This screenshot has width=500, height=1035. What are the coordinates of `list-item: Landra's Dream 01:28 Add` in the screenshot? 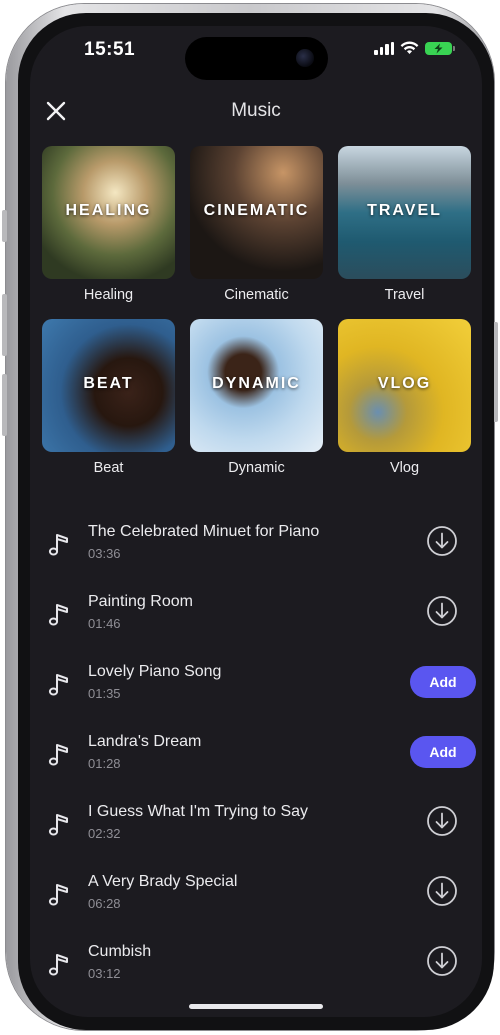 It's located at (256, 764).